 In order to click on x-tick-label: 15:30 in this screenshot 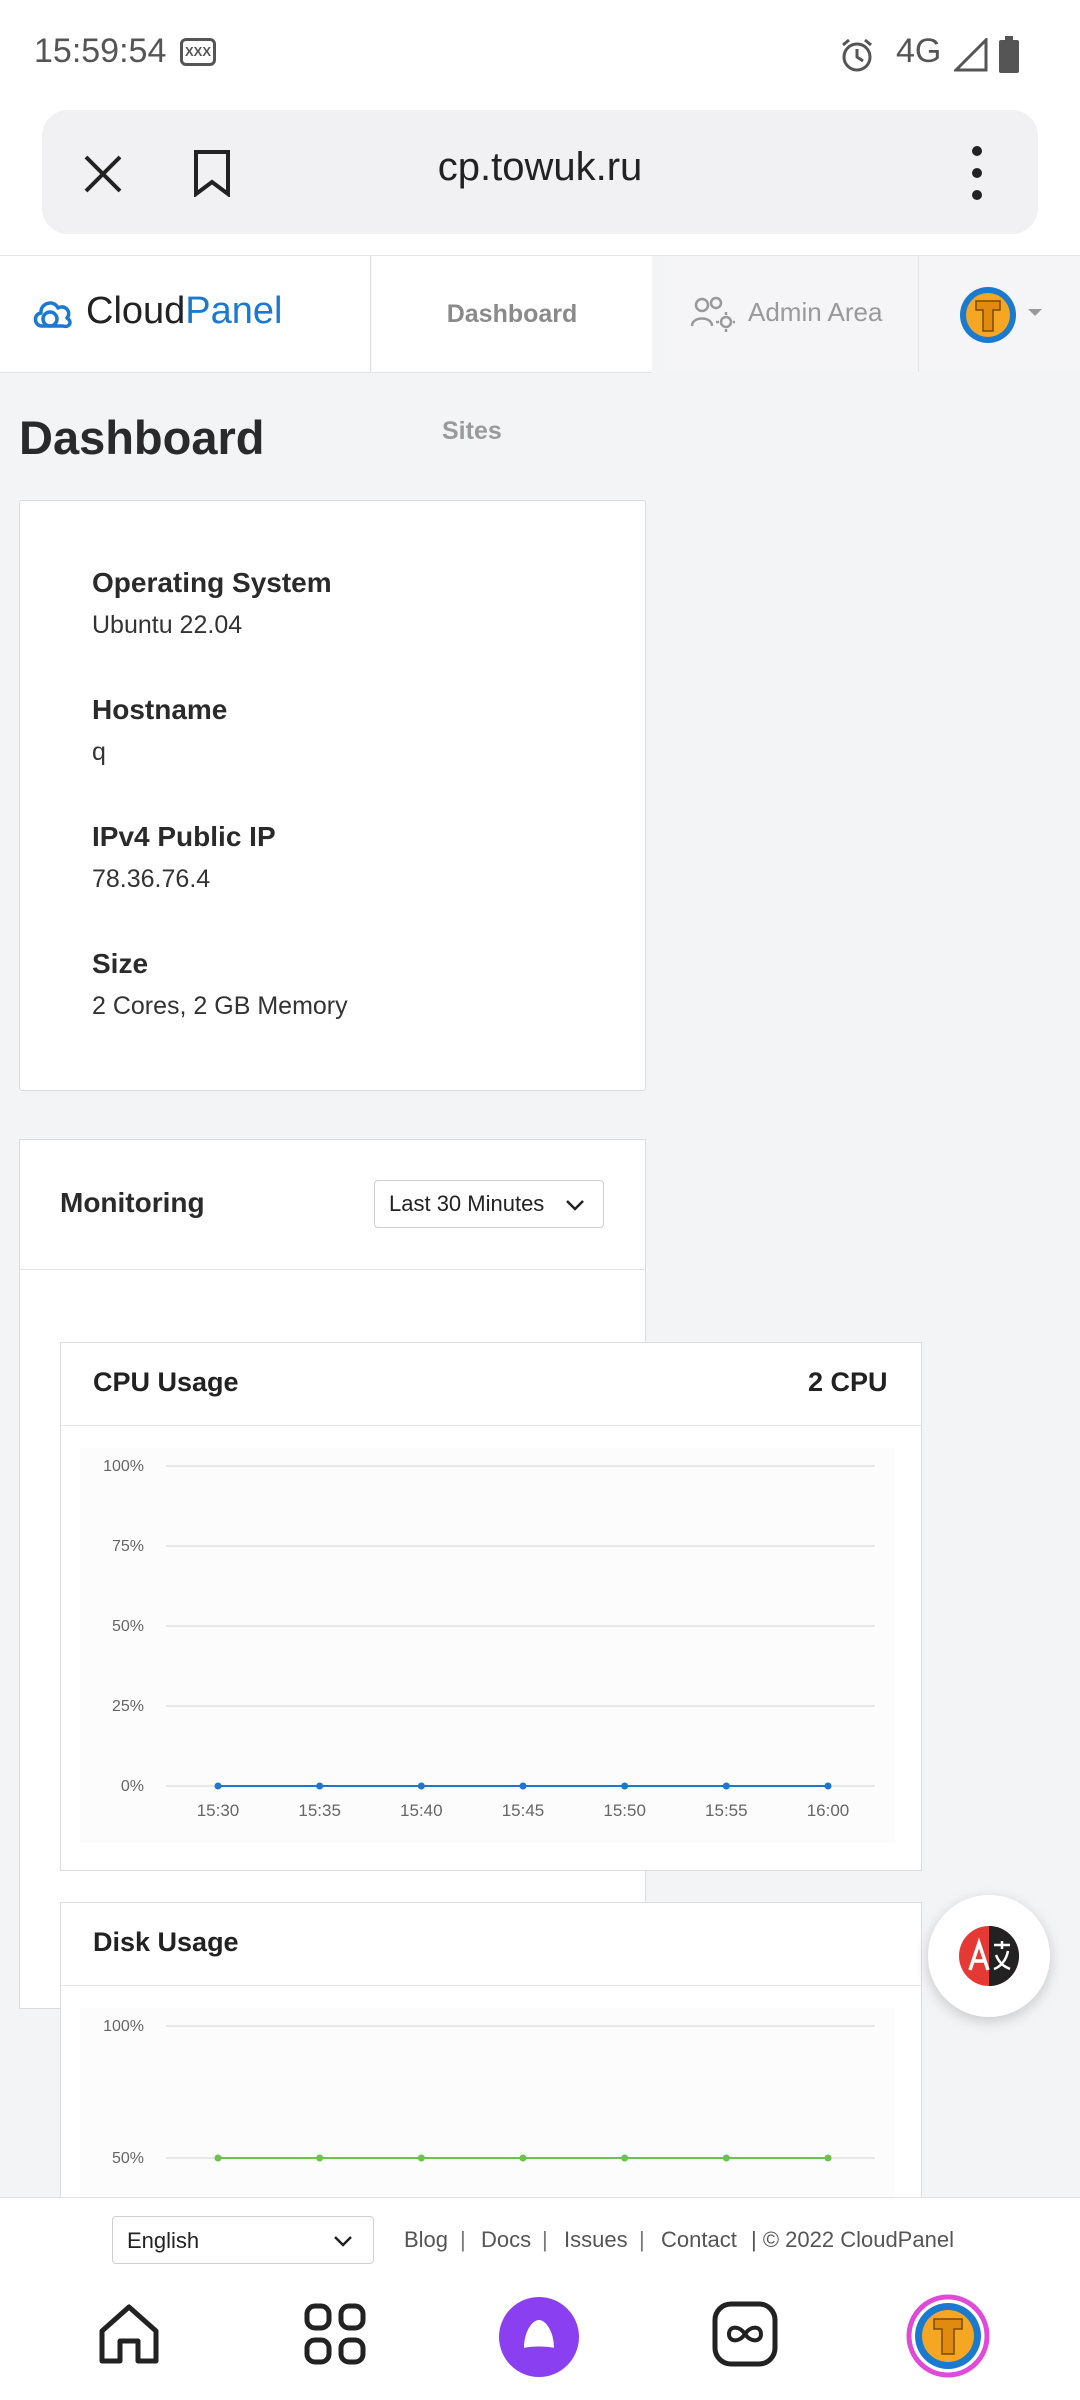, I will do `click(218, 1810)`.